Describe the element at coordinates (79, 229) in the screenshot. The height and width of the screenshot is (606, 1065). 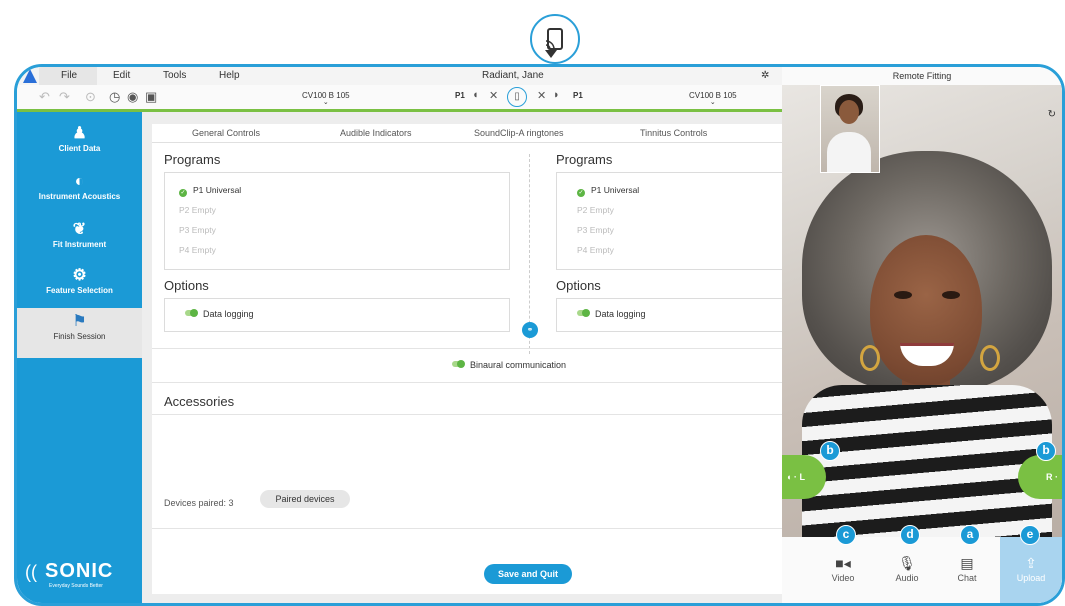
I see `hearing-aid-icon: ❦` at that location.